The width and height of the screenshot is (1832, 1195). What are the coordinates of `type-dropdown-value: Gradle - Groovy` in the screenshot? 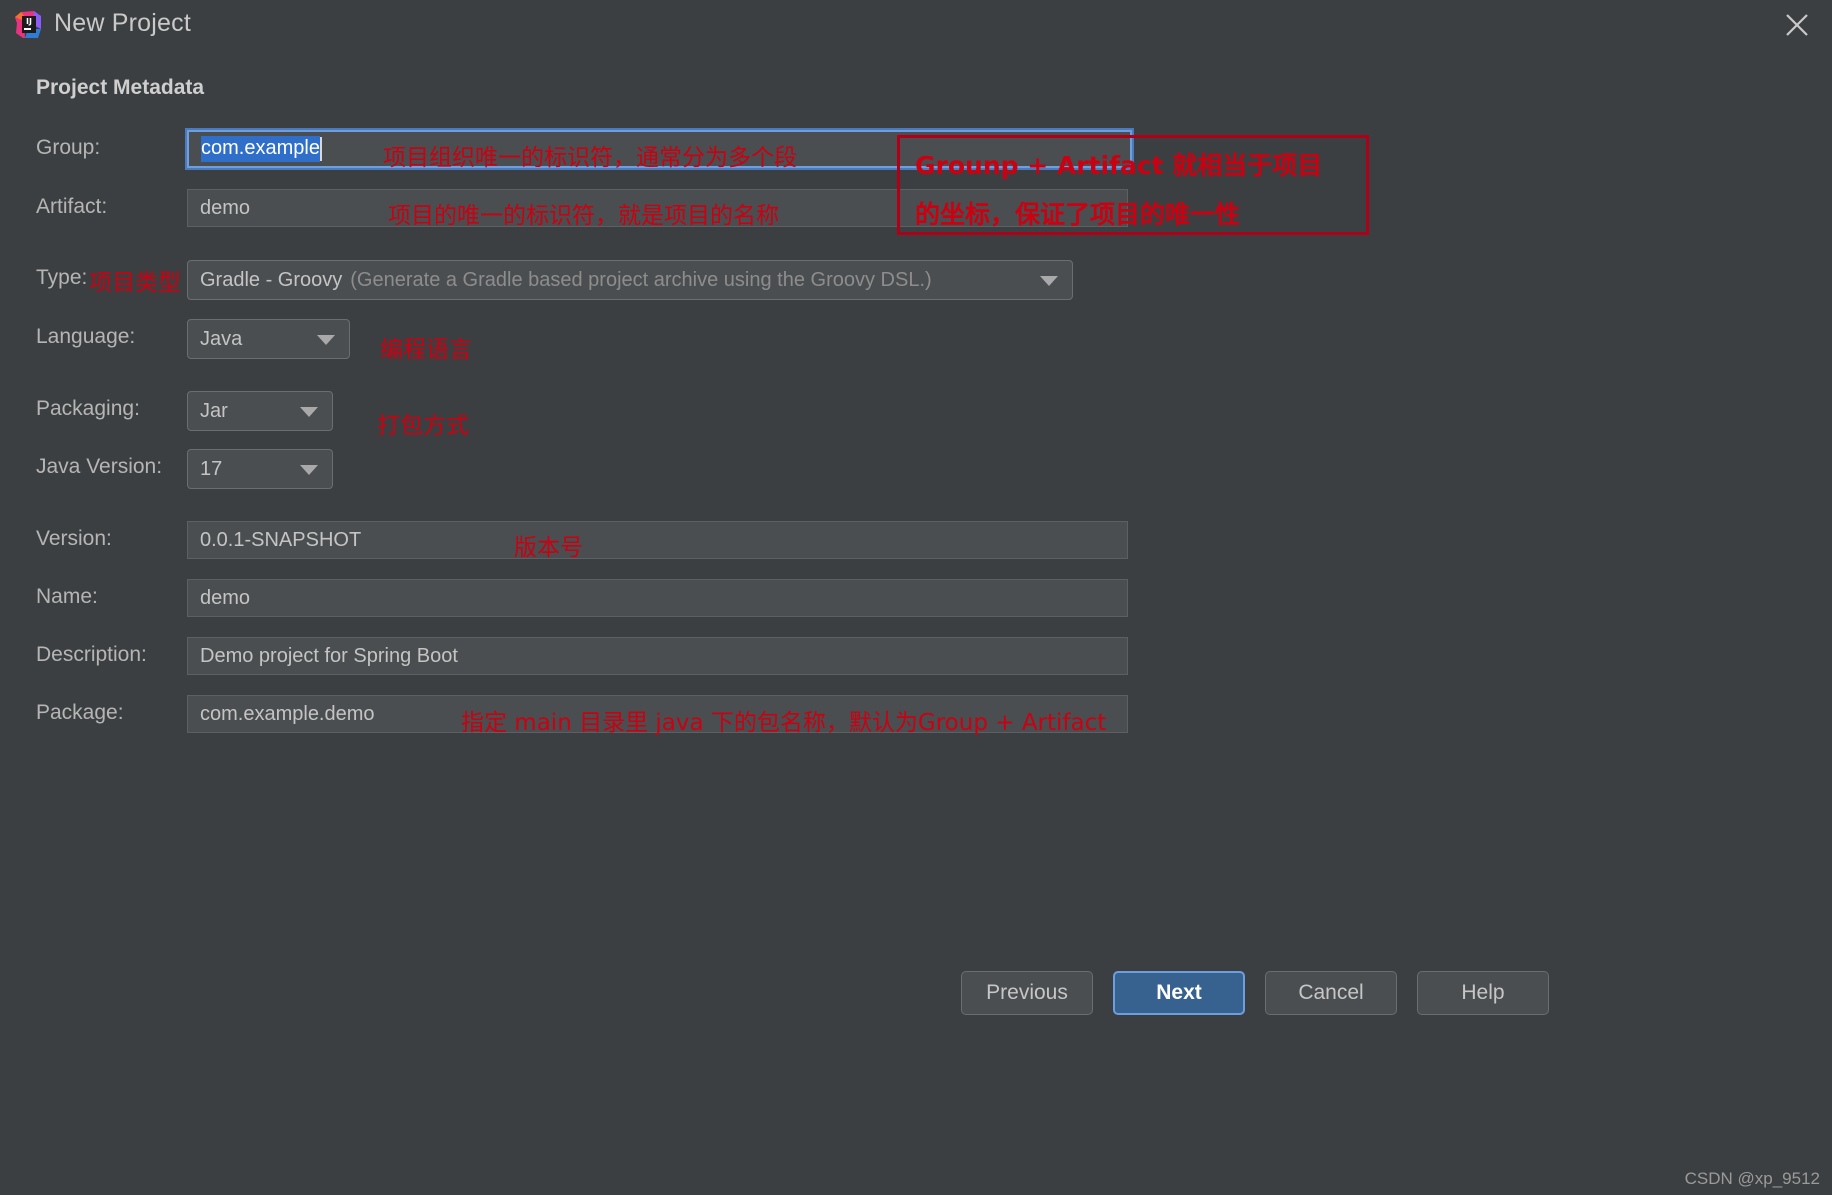 It's located at (271, 279).